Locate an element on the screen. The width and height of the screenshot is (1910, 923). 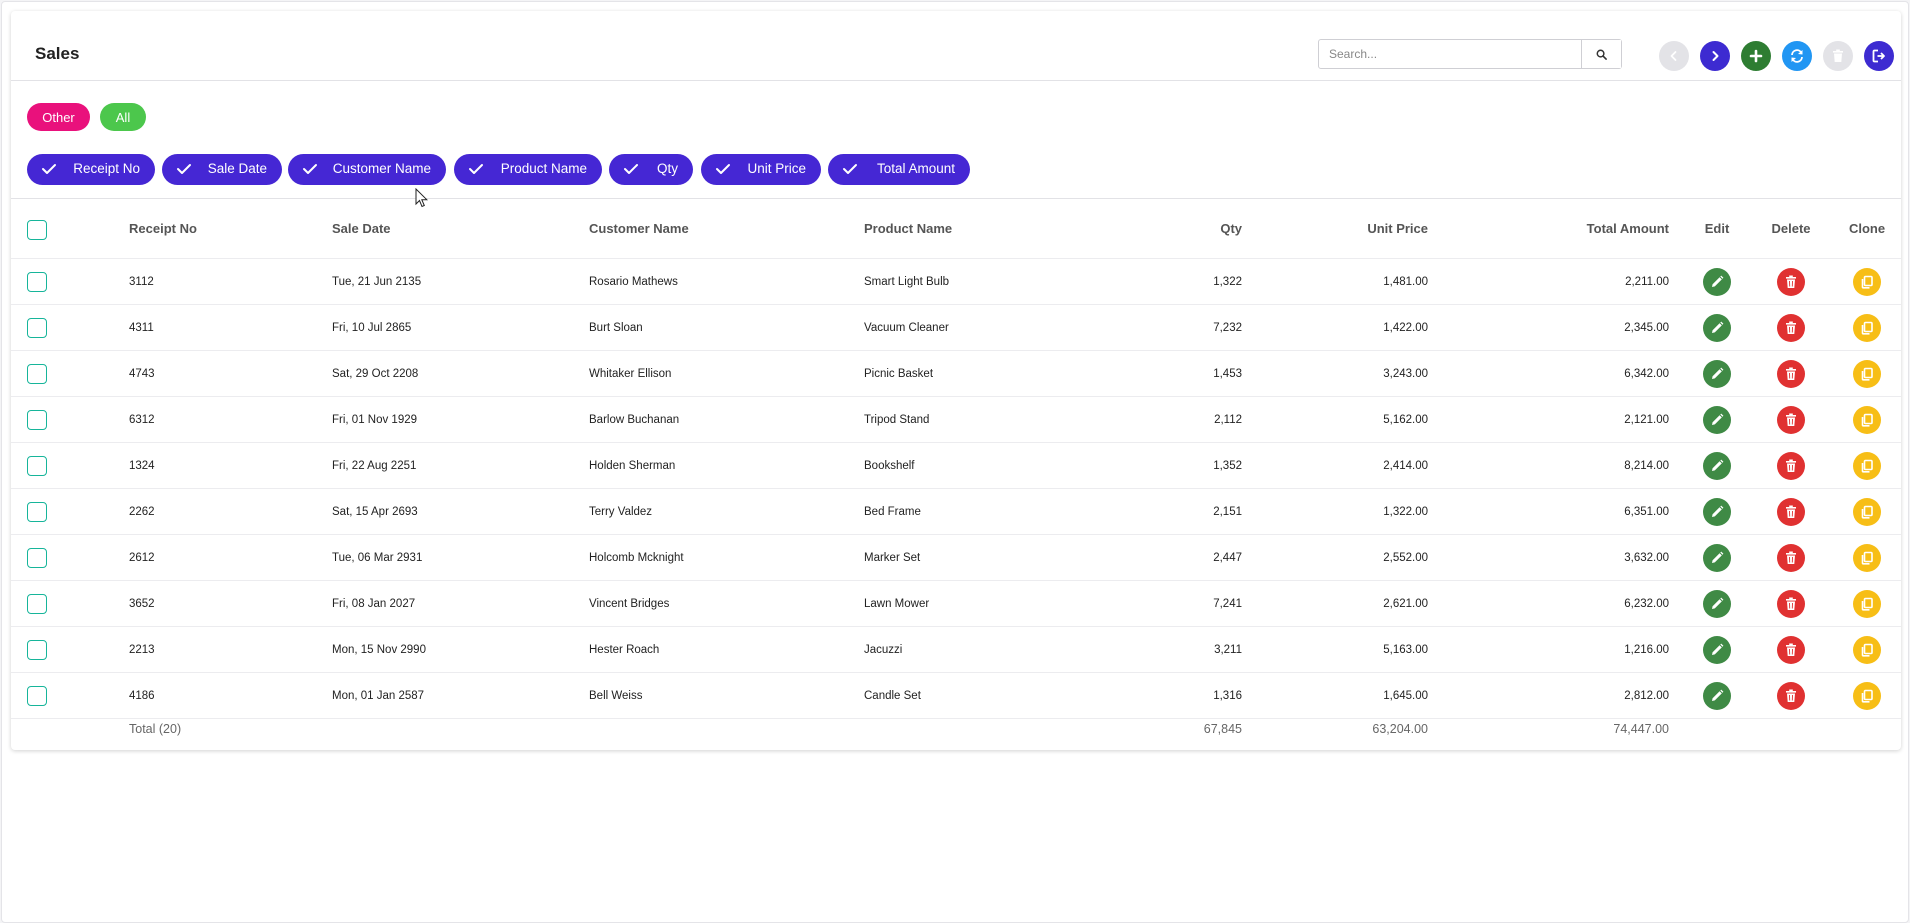
cell-customer-name: Holcomb Mcknight is located at coordinates (636, 558).